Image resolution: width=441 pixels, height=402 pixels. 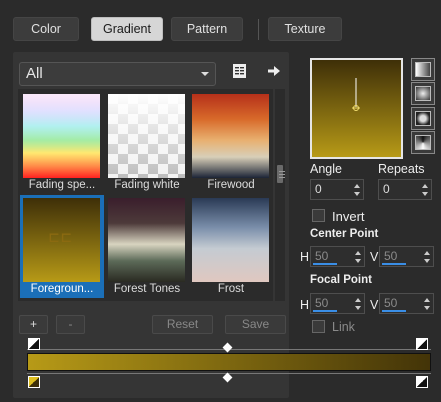 What do you see at coordinates (147, 185) in the screenshot?
I see `gradient-thumb-label: Fading white` at bounding box center [147, 185].